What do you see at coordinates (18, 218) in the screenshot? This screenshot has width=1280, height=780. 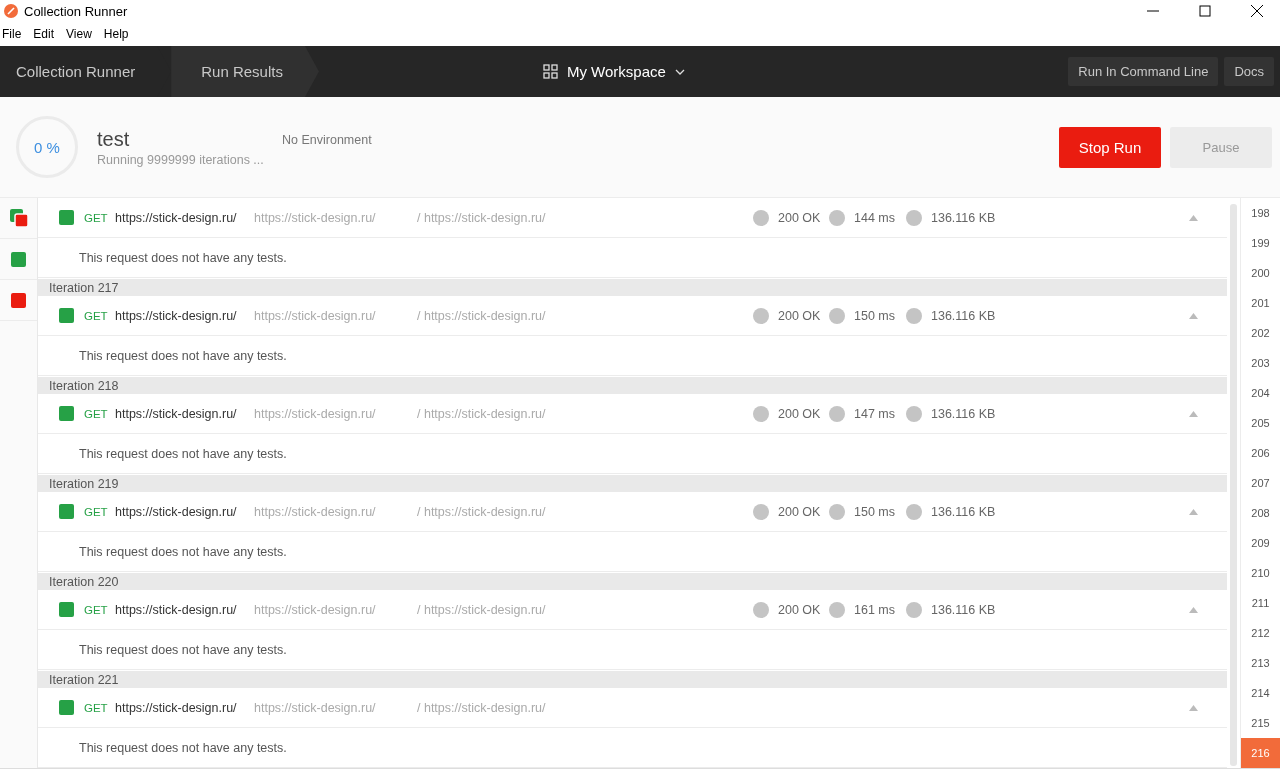 I see `mixed-results-icon` at bounding box center [18, 218].